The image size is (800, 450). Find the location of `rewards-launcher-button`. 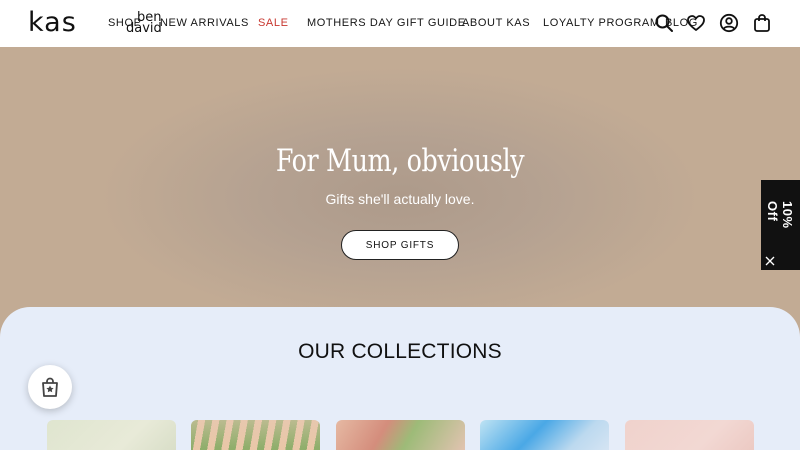

rewards-launcher-button is located at coordinates (50, 387).